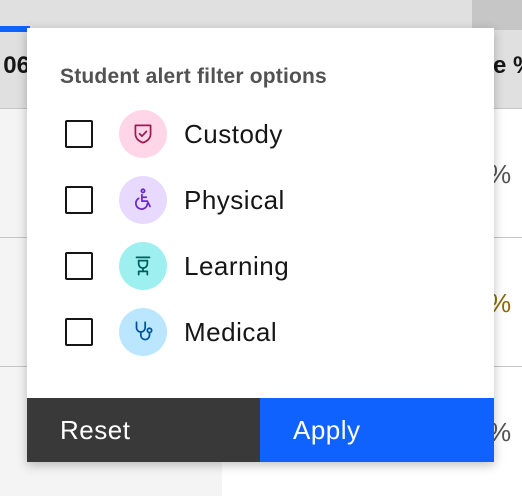 This screenshot has width=522, height=496. What do you see at coordinates (15, 29) in the screenshot?
I see `active-sort-indicator` at bounding box center [15, 29].